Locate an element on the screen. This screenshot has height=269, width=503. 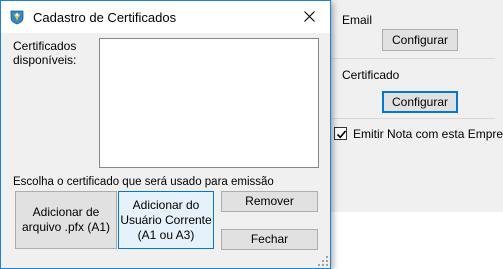
checkmark-icon is located at coordinates (341, 134).